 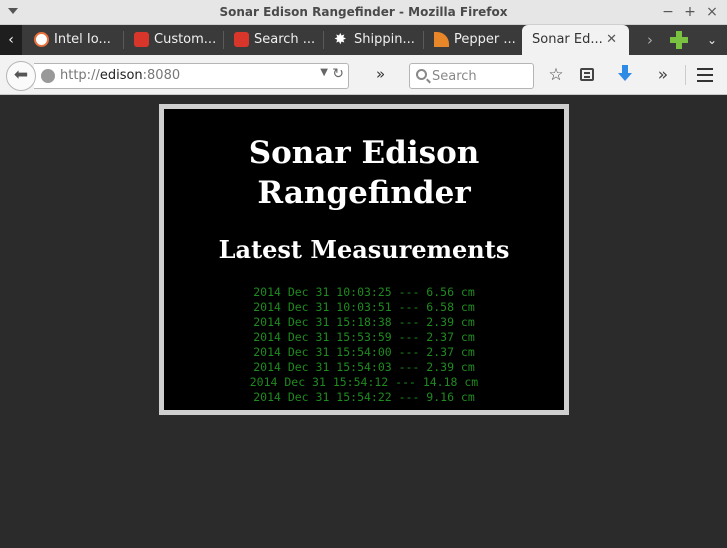 I want to click on download-arrow-icon, so click(x=625, y=74).